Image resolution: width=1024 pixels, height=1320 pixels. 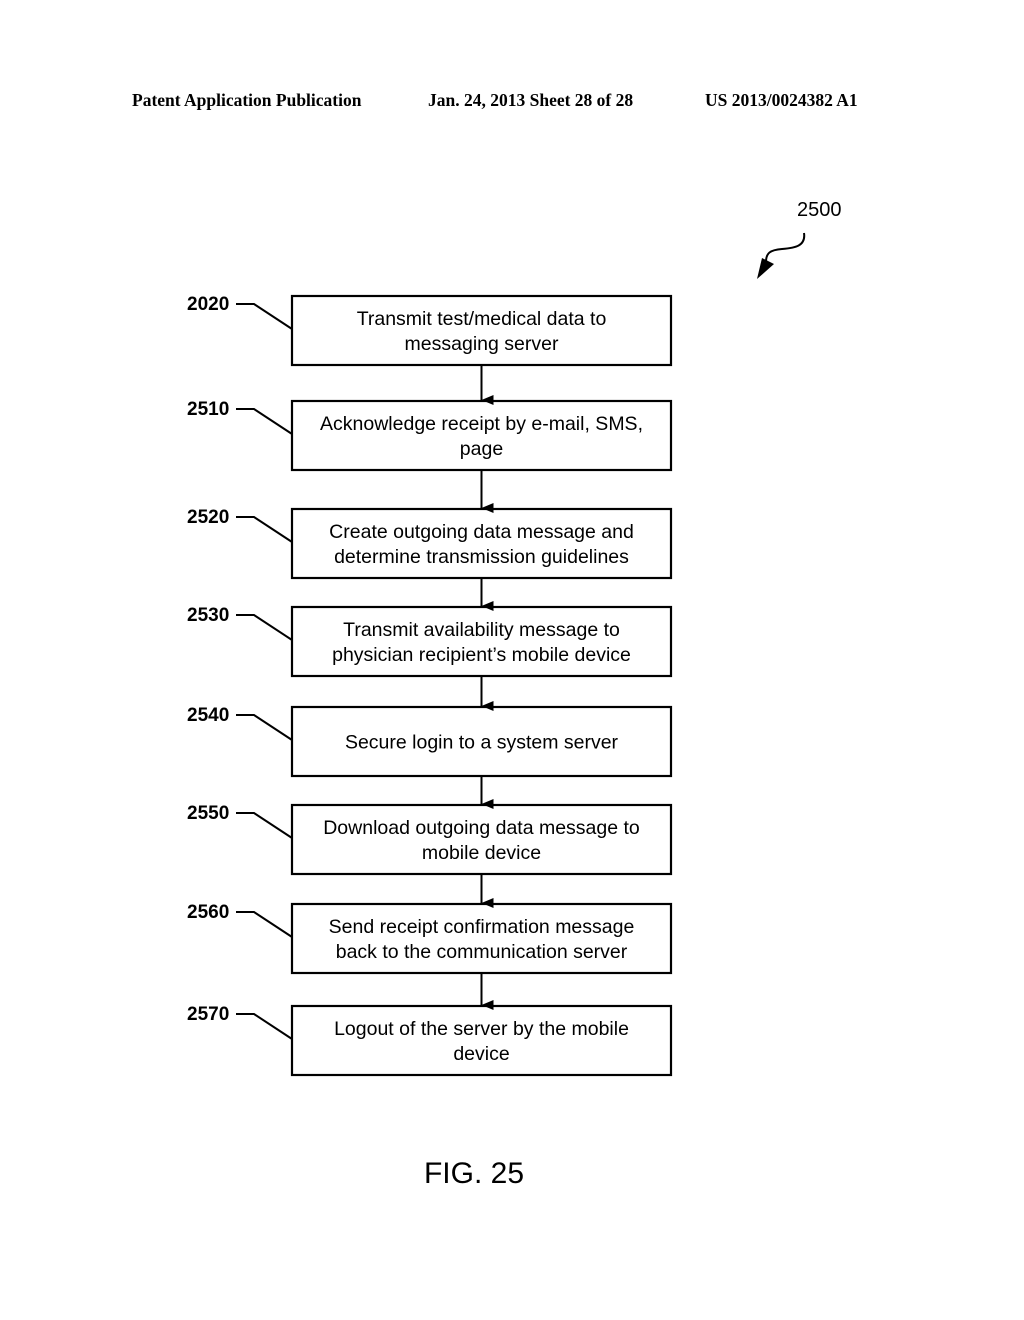 What do you see at coordinates (482, 743) in the screenshot?
I see `step-text: Secure login to a system server` at bounding box center [482, 743].